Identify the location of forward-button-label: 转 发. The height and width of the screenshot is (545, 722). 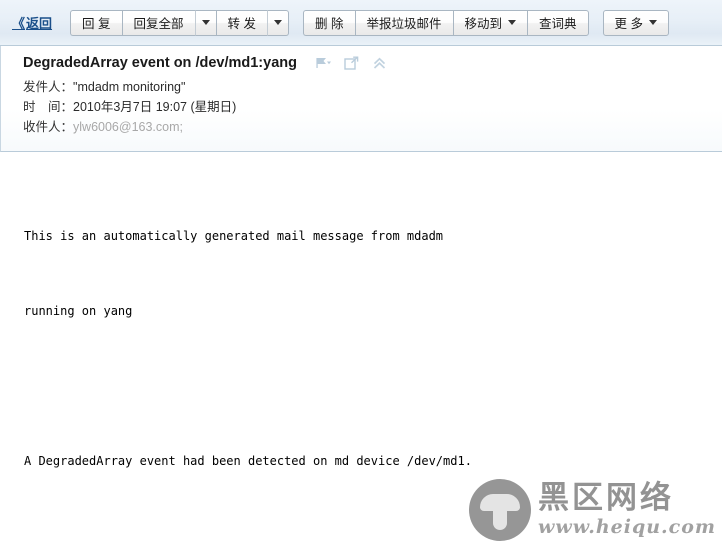
(242, 24).